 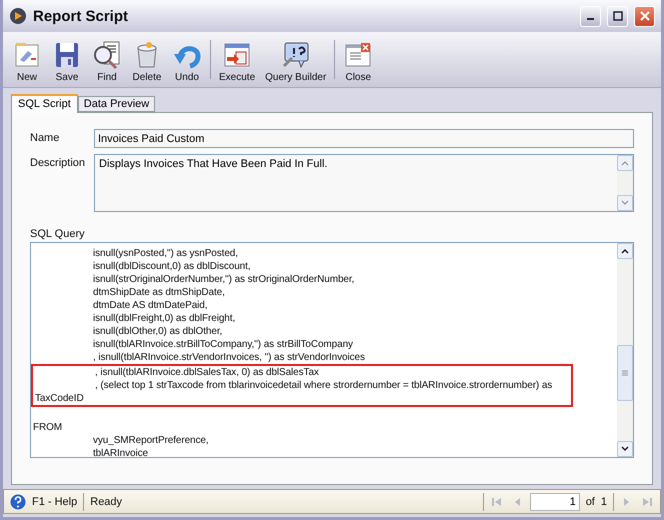 What do you see at coordinates (159, 292) in the screenshot?
I see `code-line: dtmShipDate as dtmShipDate,` at bounding box center [159, 292].